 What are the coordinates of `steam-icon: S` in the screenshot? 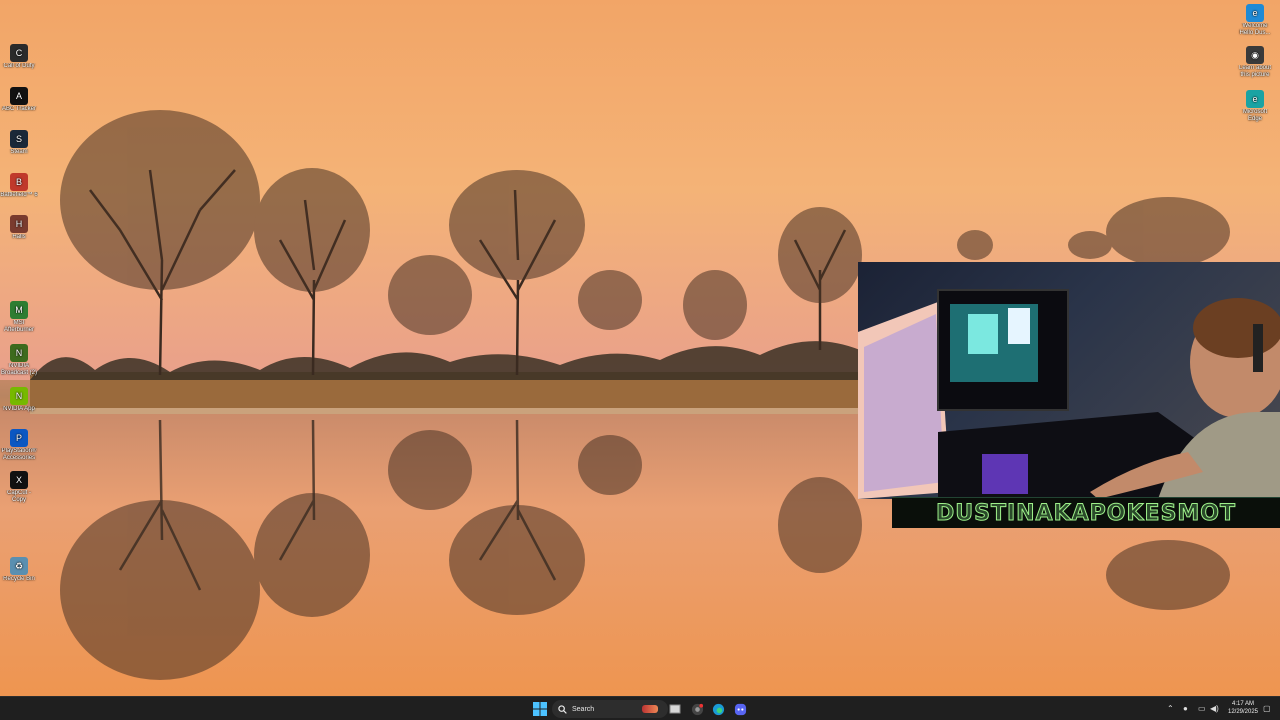 It's located at (19, 139).